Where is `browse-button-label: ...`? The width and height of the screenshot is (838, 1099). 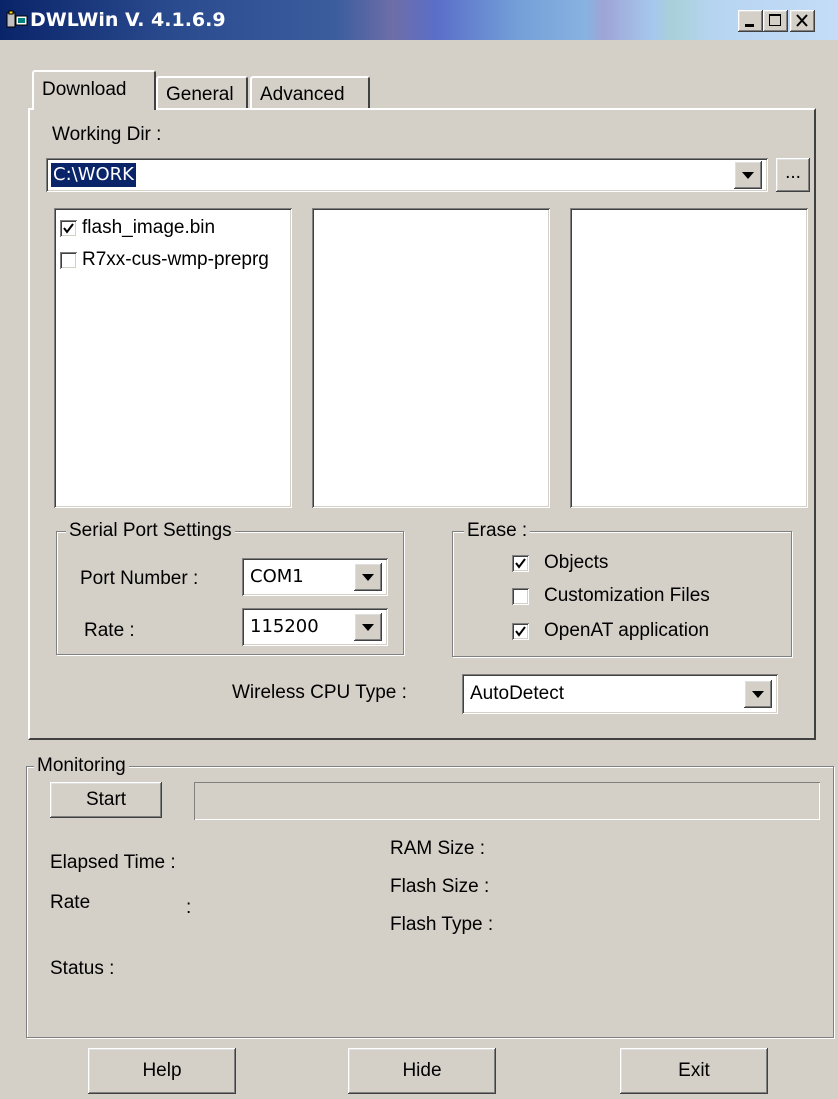
browse-button-label: ... is located at coordinates (793, 172).